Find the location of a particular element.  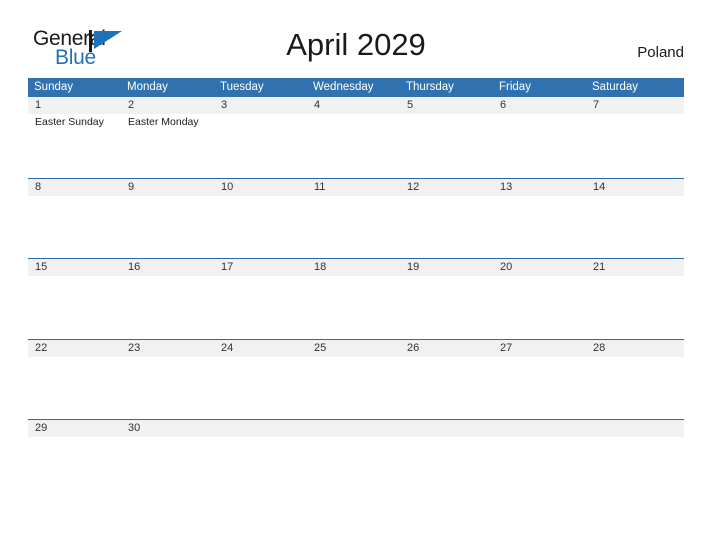

weekday-sunday: Sunday is located at coordinates (54, 87).